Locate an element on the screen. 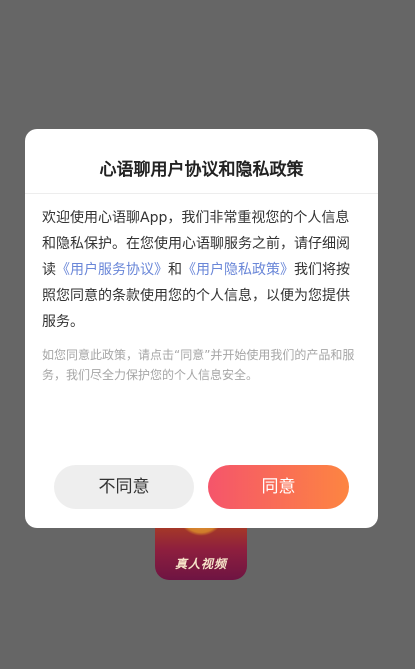  and-text: 和 is located at coordinates (175, 270).